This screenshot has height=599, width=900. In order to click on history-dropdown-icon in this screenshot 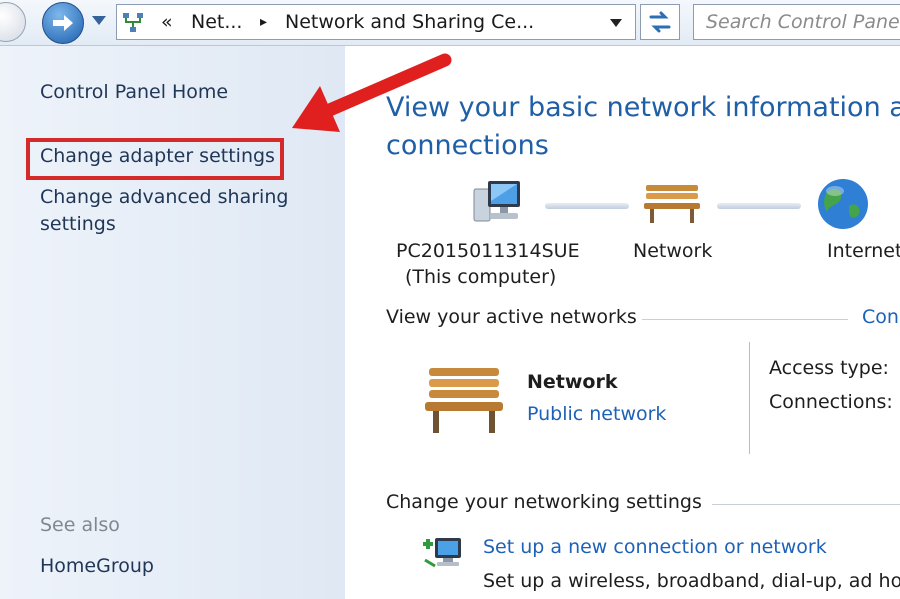, I will do `click(99, 20)`.